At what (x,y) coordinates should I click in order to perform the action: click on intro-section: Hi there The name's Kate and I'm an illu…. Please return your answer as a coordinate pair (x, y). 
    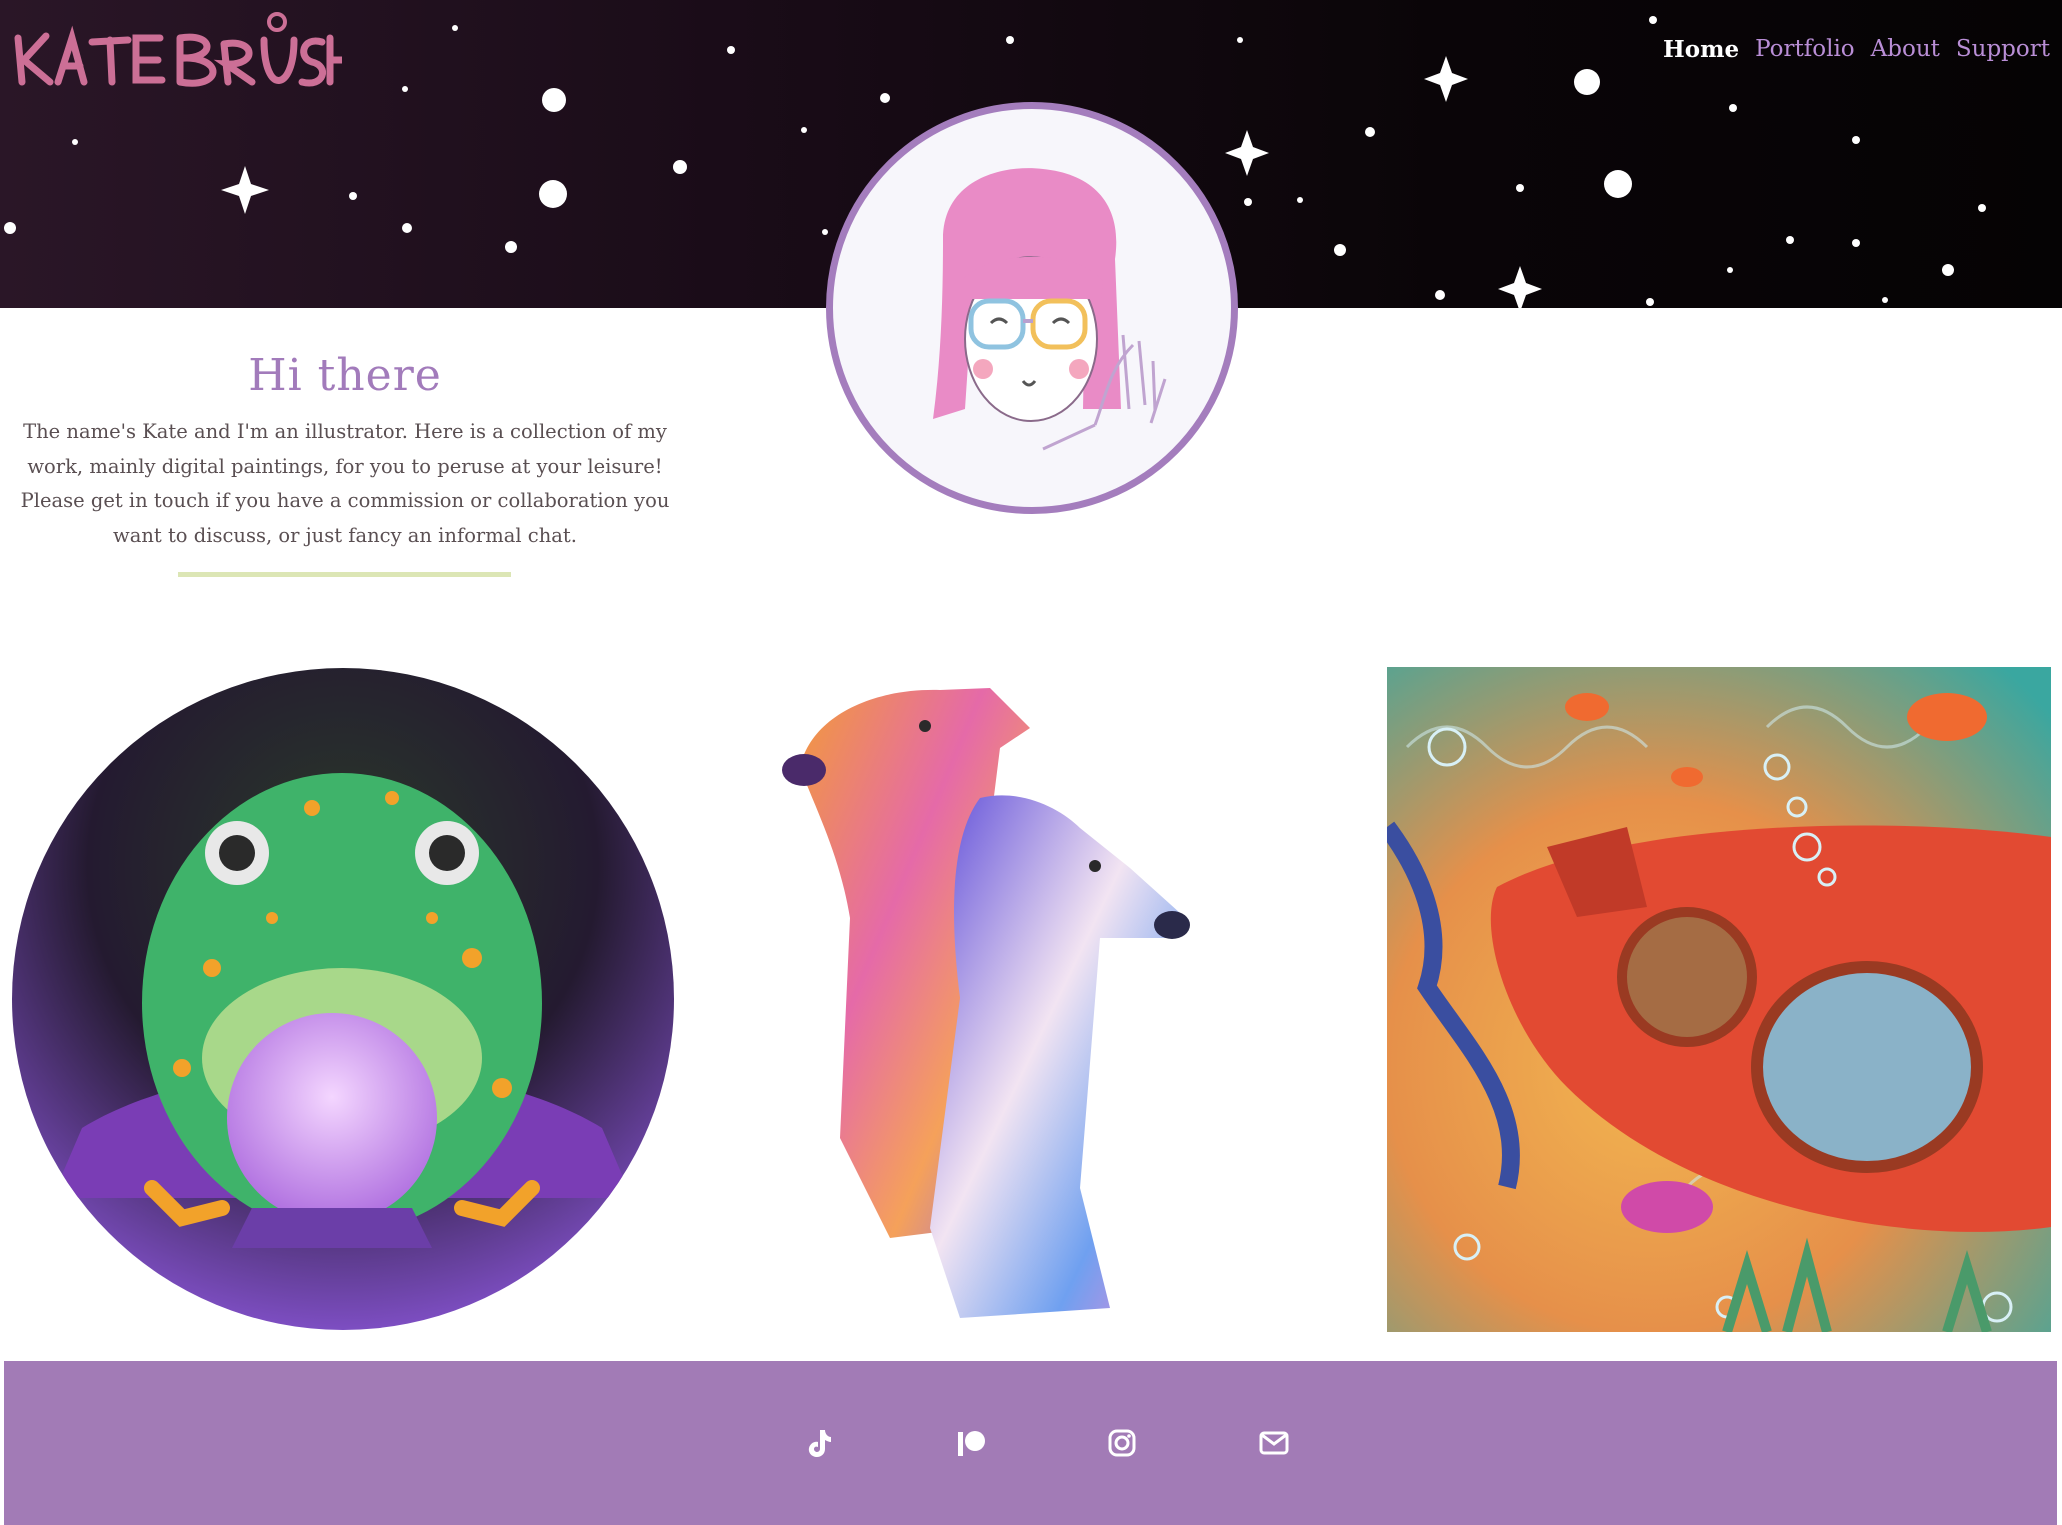
    Looking at the image, I should click on (345, 451).